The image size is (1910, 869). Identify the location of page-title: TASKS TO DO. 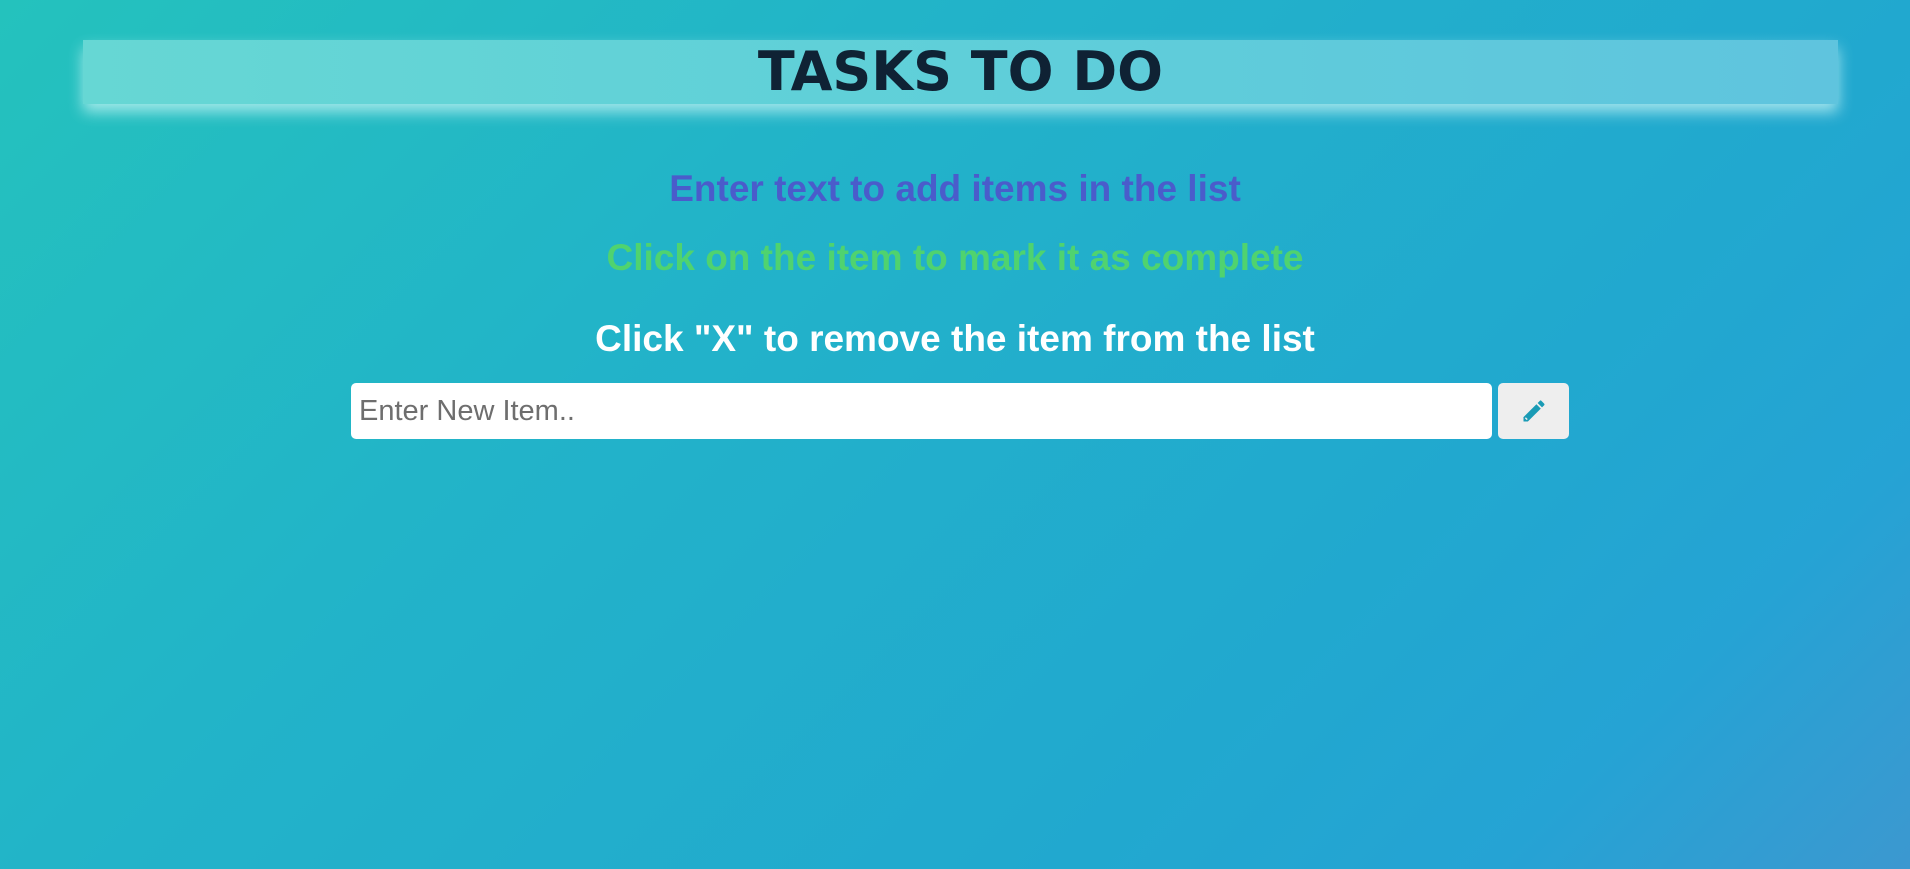
(960, 71).